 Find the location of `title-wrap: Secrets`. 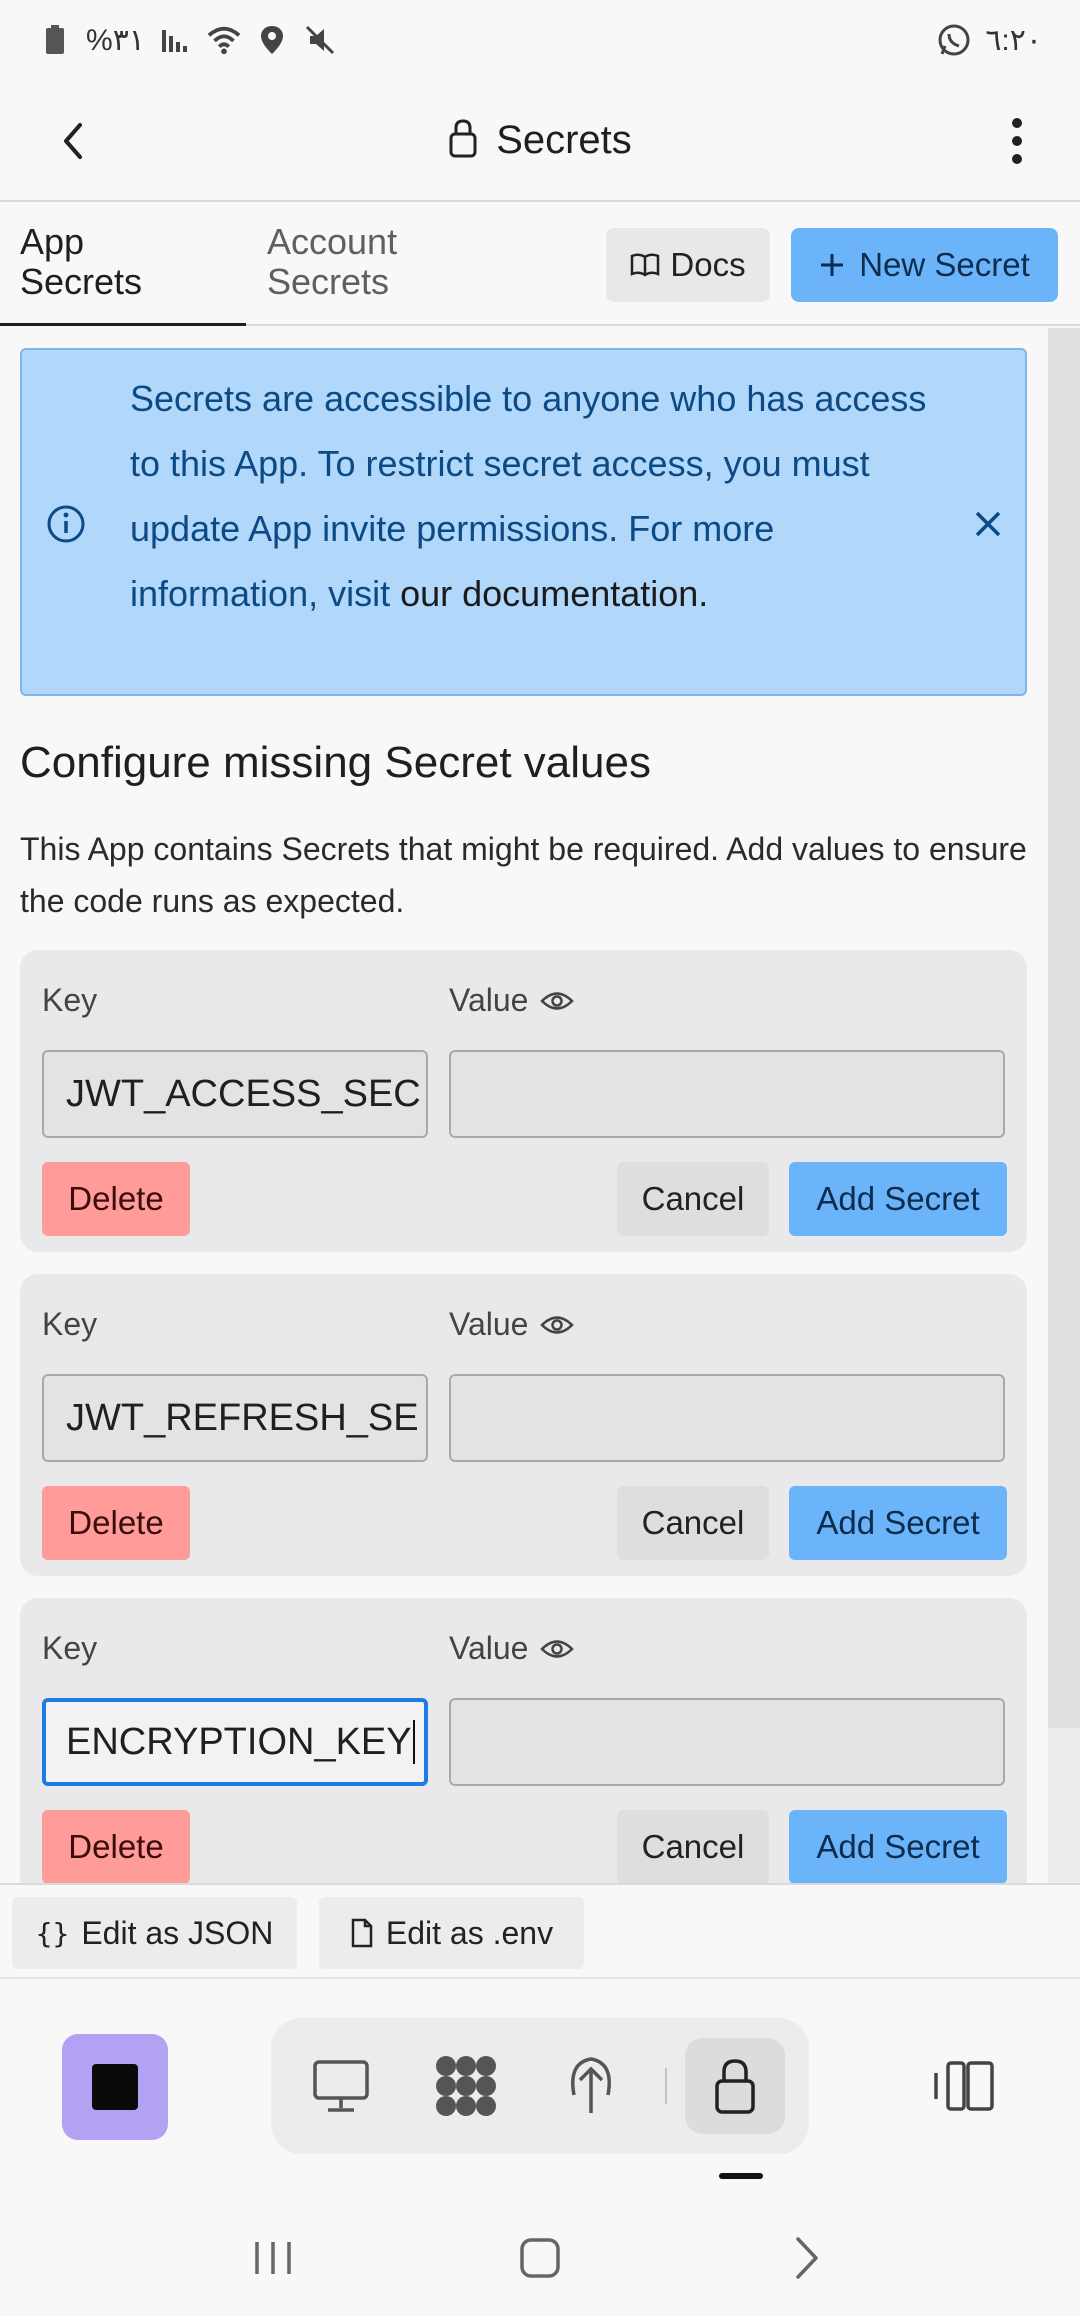

title-wrap: Secrets is located at coordinates (540, 140).